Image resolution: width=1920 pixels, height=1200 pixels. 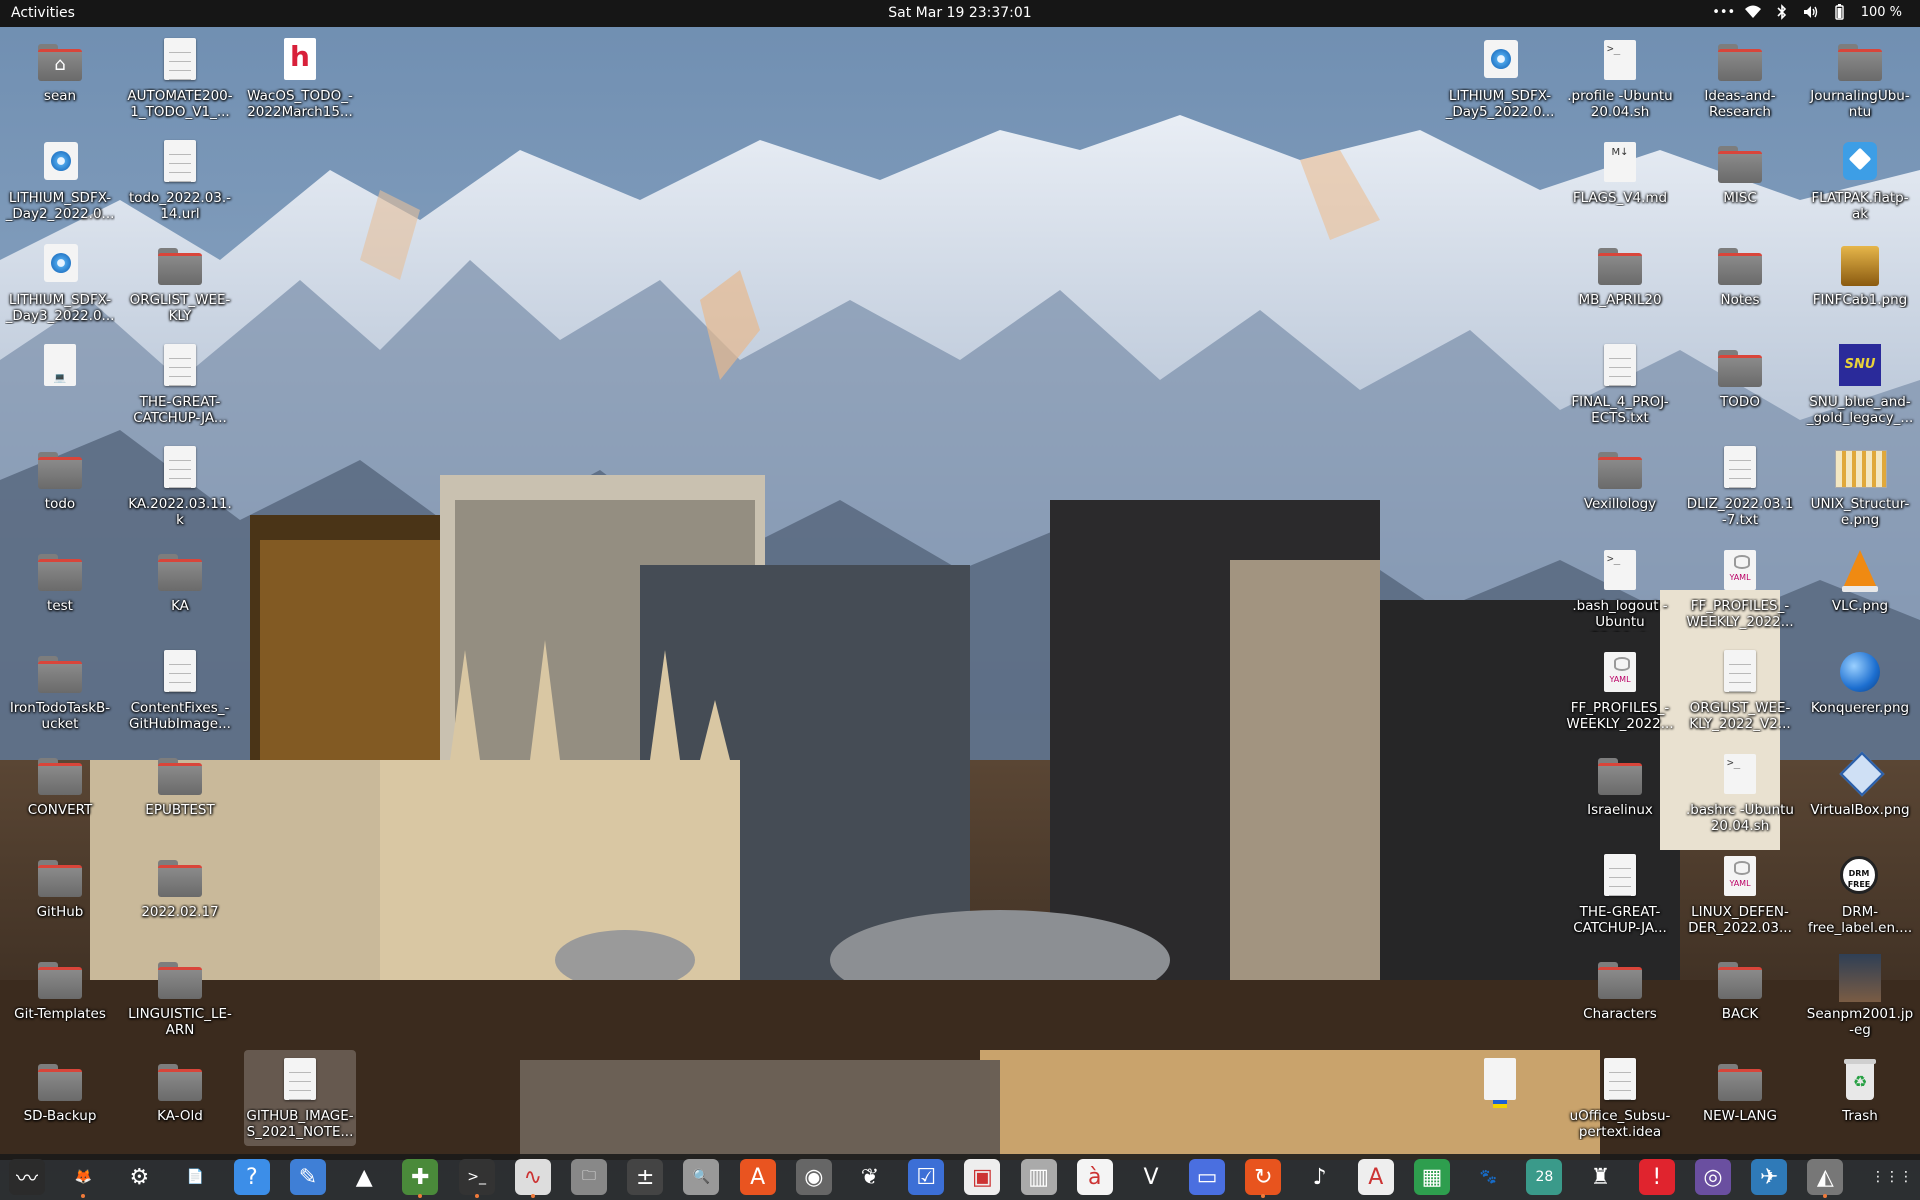 What do you see at coordinates (60, 384) in the screenshot?
I see `desktop-item-laptop` at bounding box center [60, 384].